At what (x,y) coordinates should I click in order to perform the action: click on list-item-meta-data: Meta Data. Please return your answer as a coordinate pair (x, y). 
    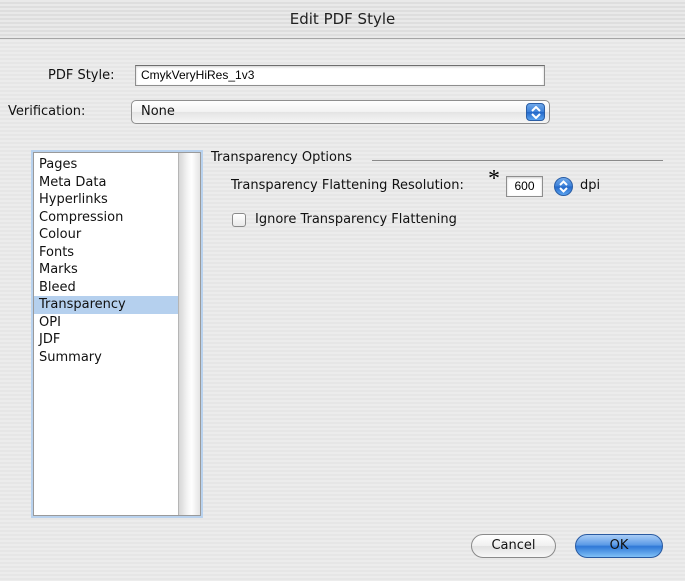
    Looking at the image, I should click on (106, 183).